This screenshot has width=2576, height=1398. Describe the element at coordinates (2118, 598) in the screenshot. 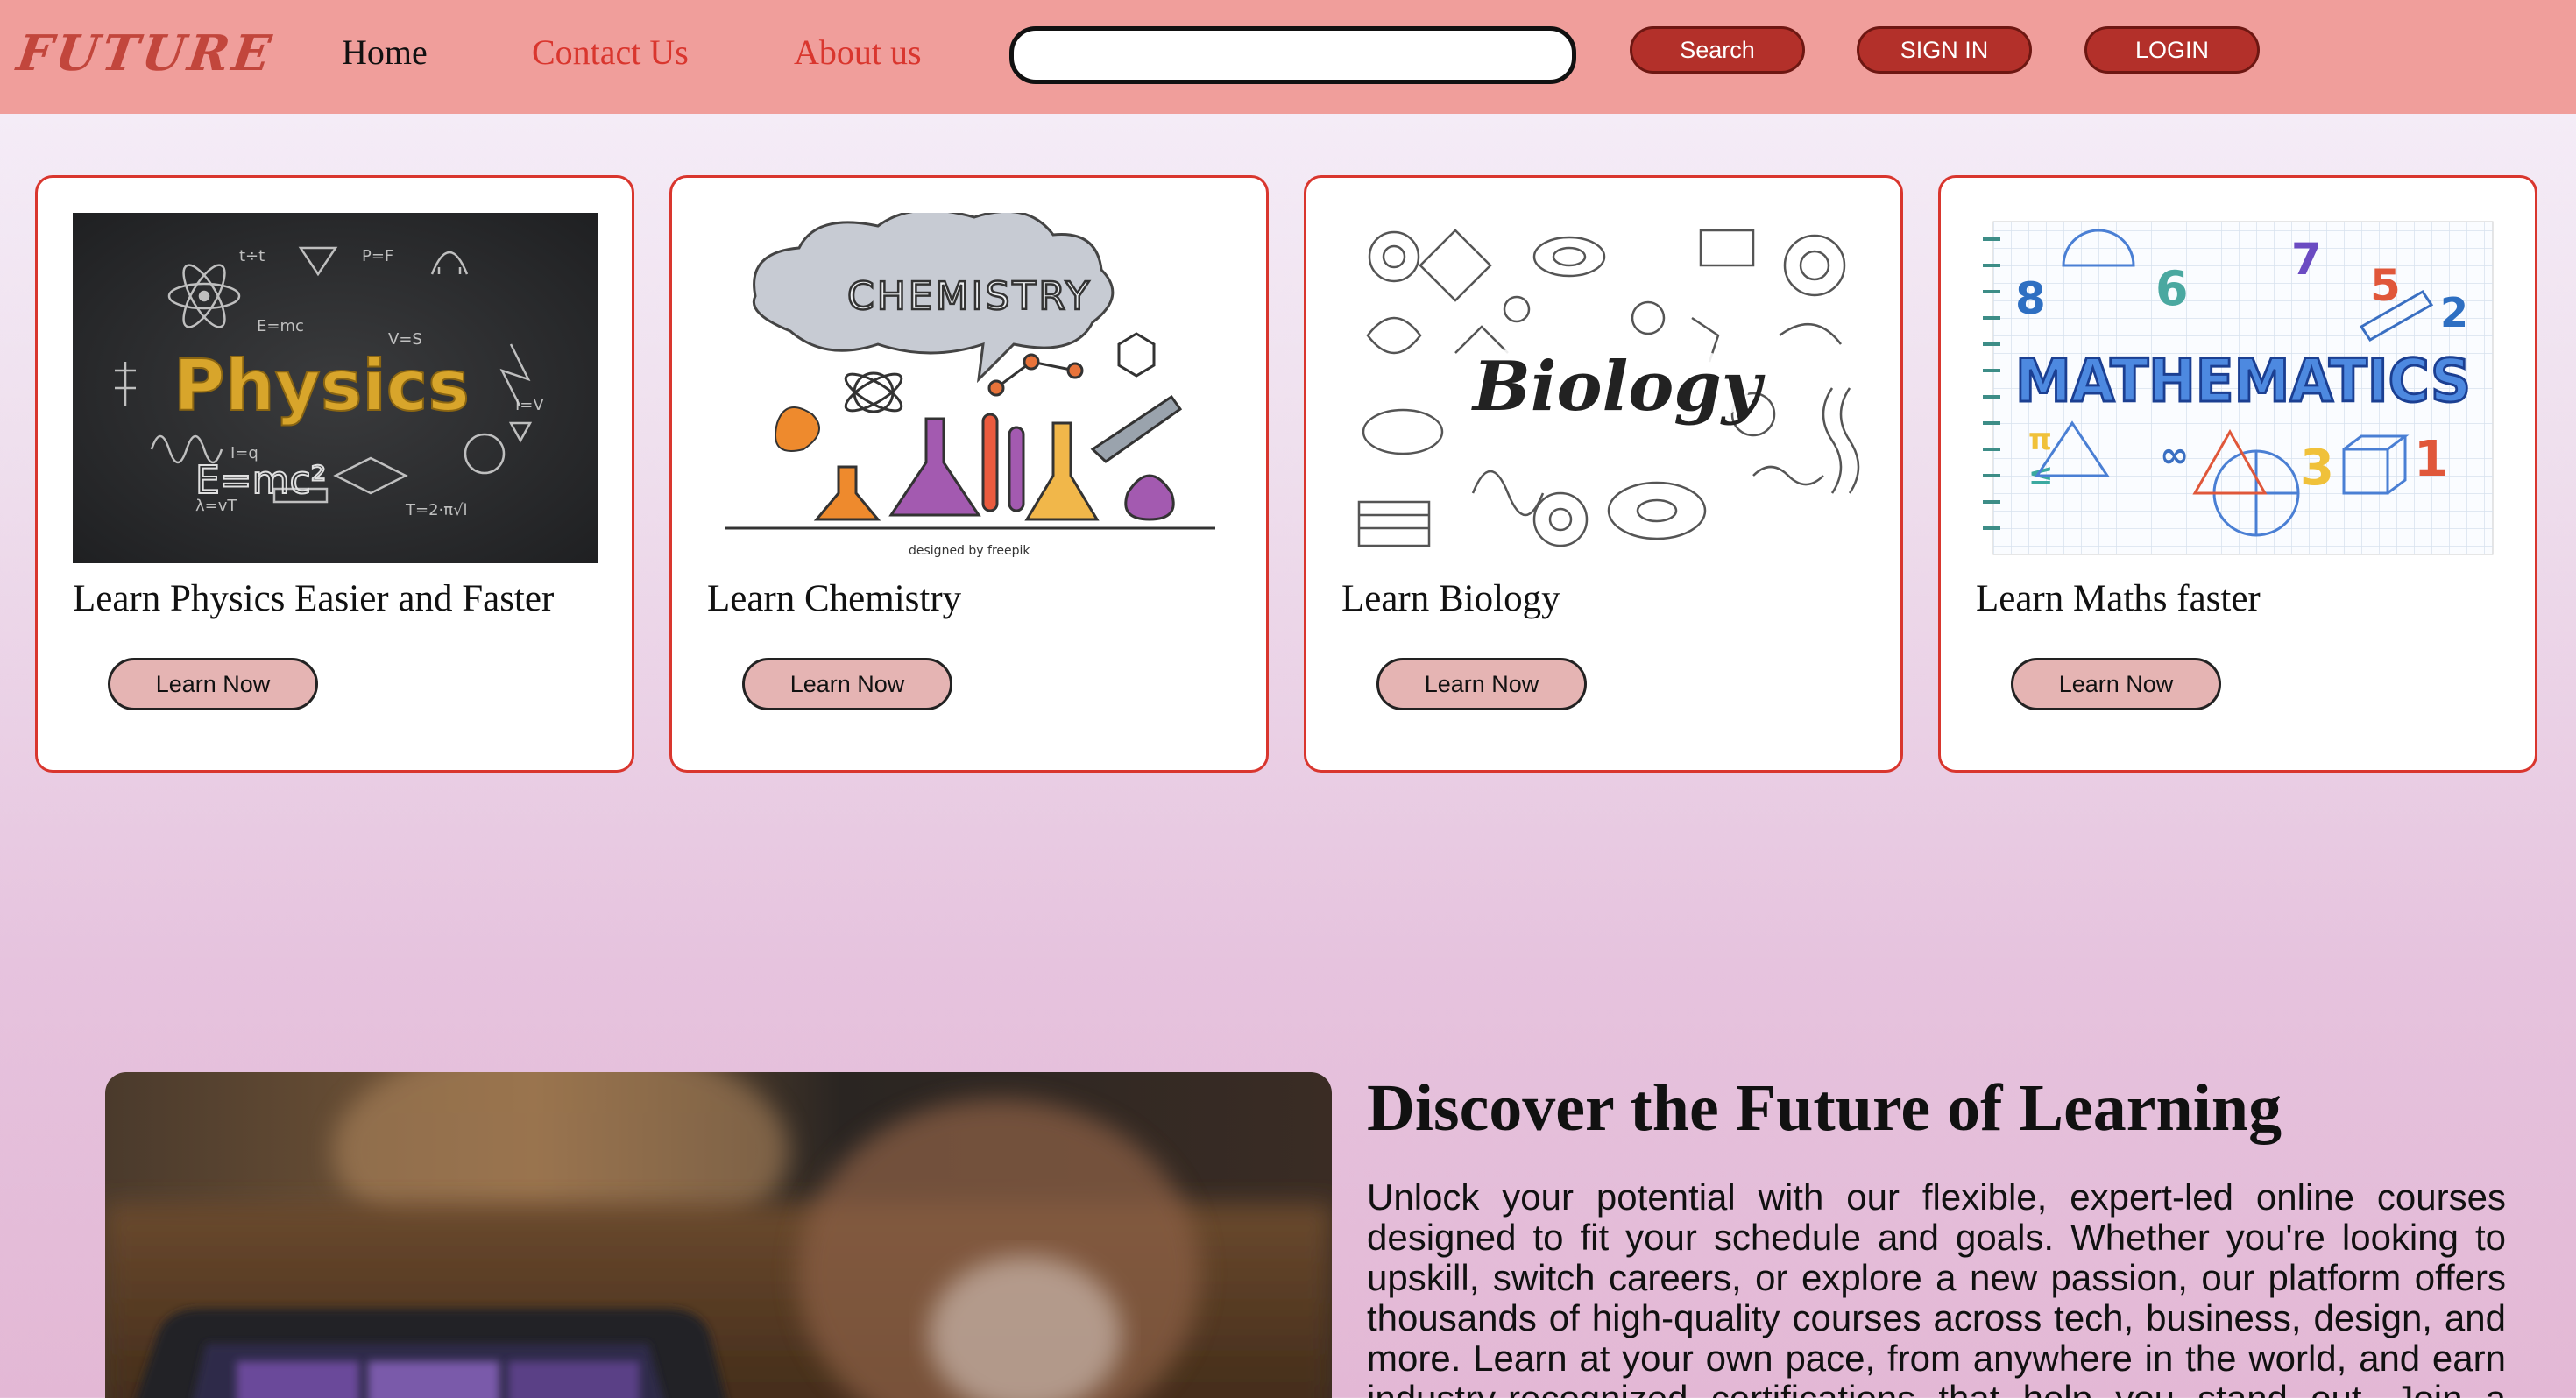

I see `card-title-maths: Learn Maths faster` at that location.